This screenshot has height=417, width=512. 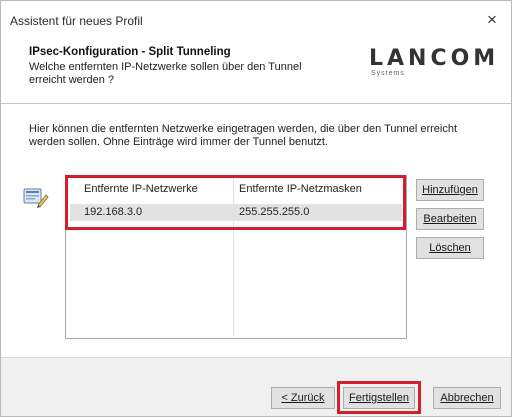 What do you see at coordinates (36, 198) in the screenshot?
I see `network-edit-icon` at bounding box center [36, 198].